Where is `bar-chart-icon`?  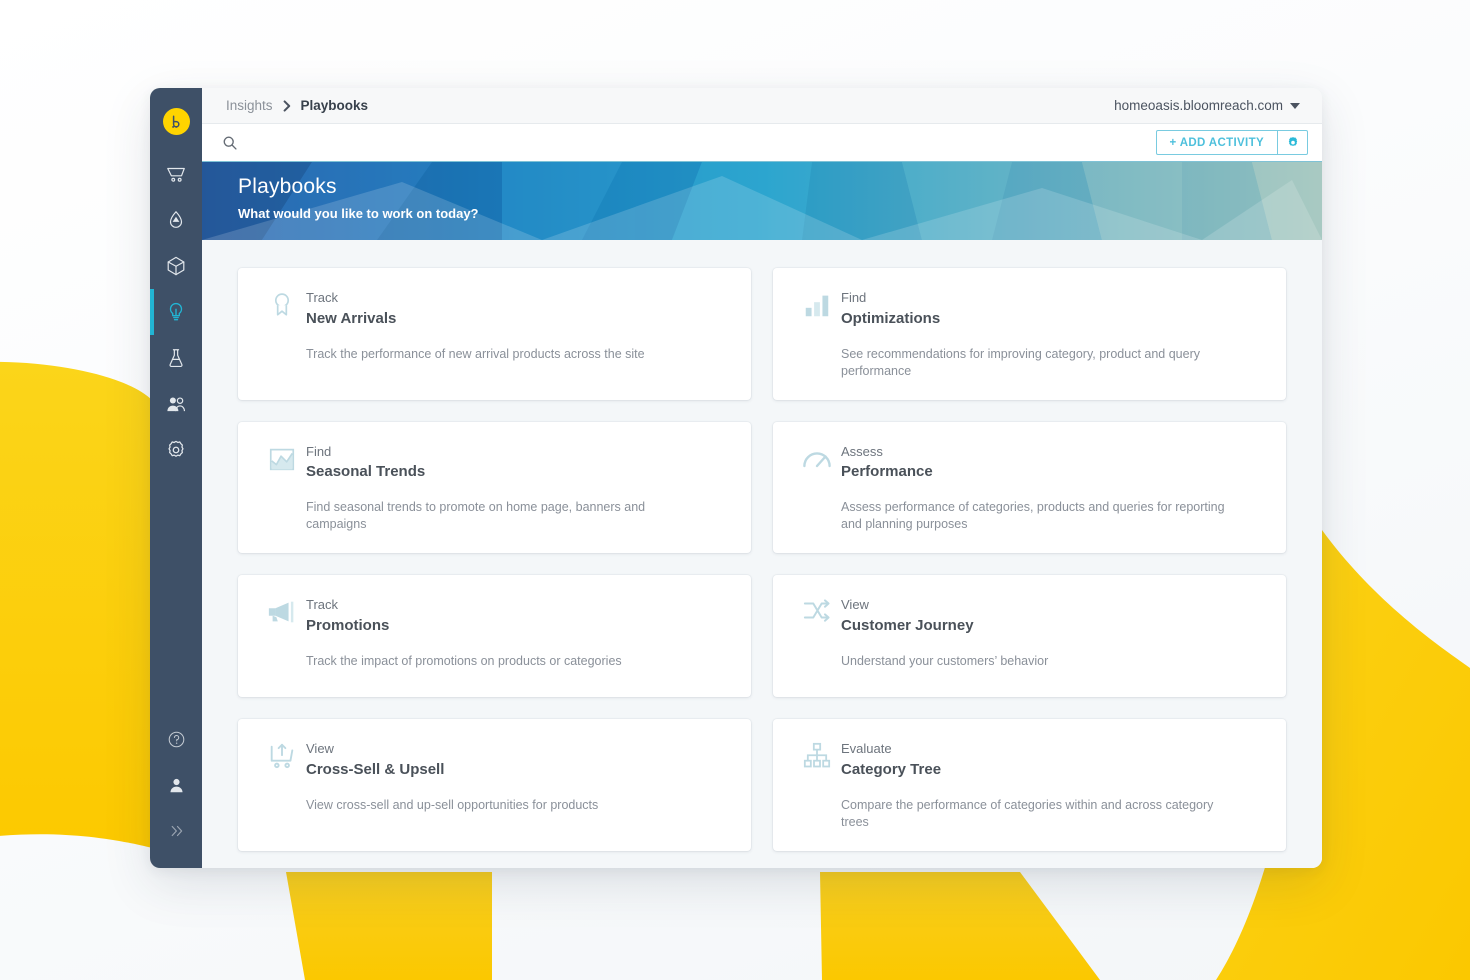
bar-chart-icon is located at coordinates (817, 334).